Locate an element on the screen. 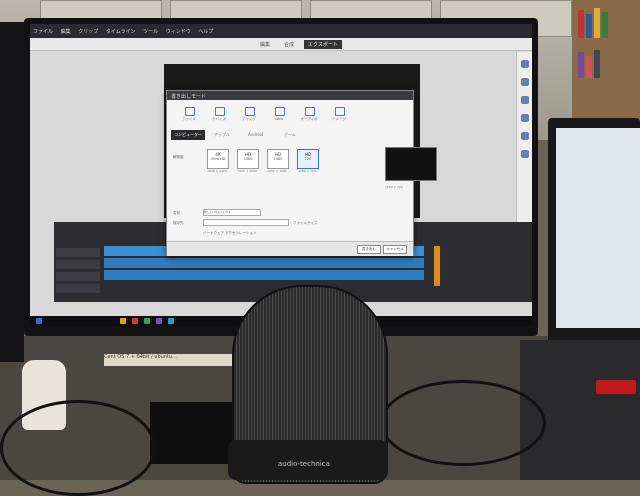  tab-label: ファイル is located at coordinates (189, 119).